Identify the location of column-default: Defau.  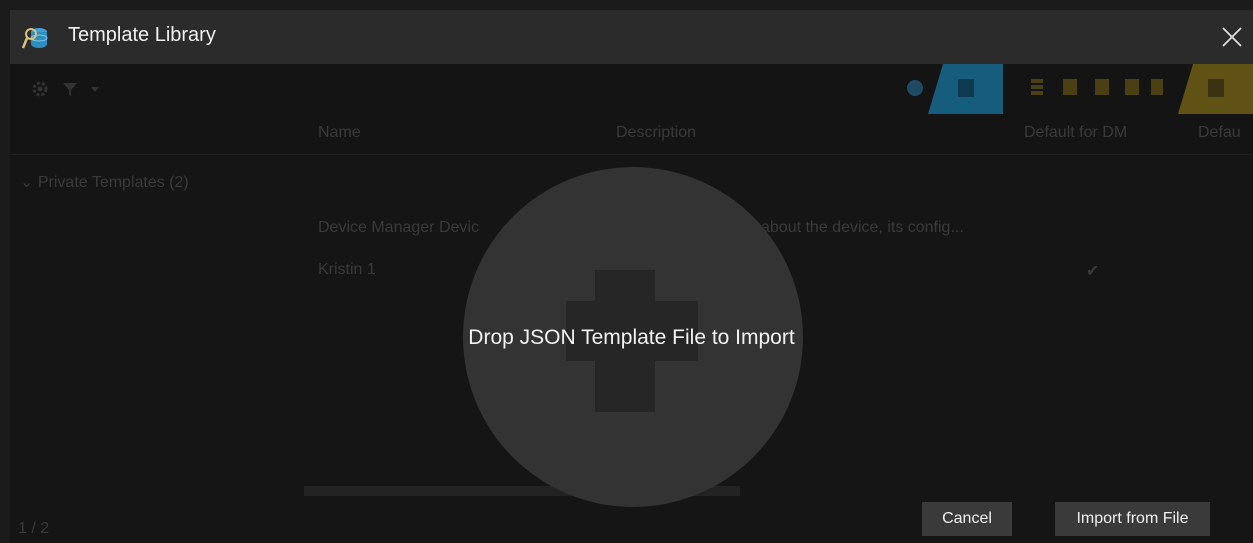
(1219, 133).